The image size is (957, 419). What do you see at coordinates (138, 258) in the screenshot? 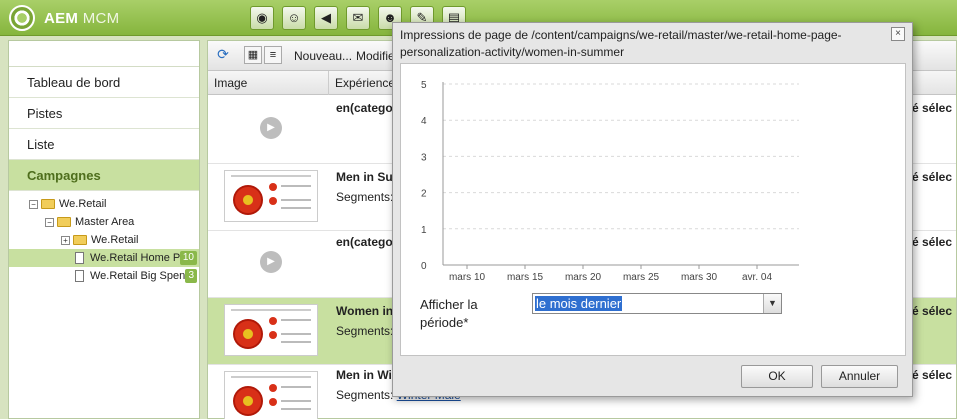
I see `tree-item-label: We.Retail Home Pa` at bounding box center [138, 258].